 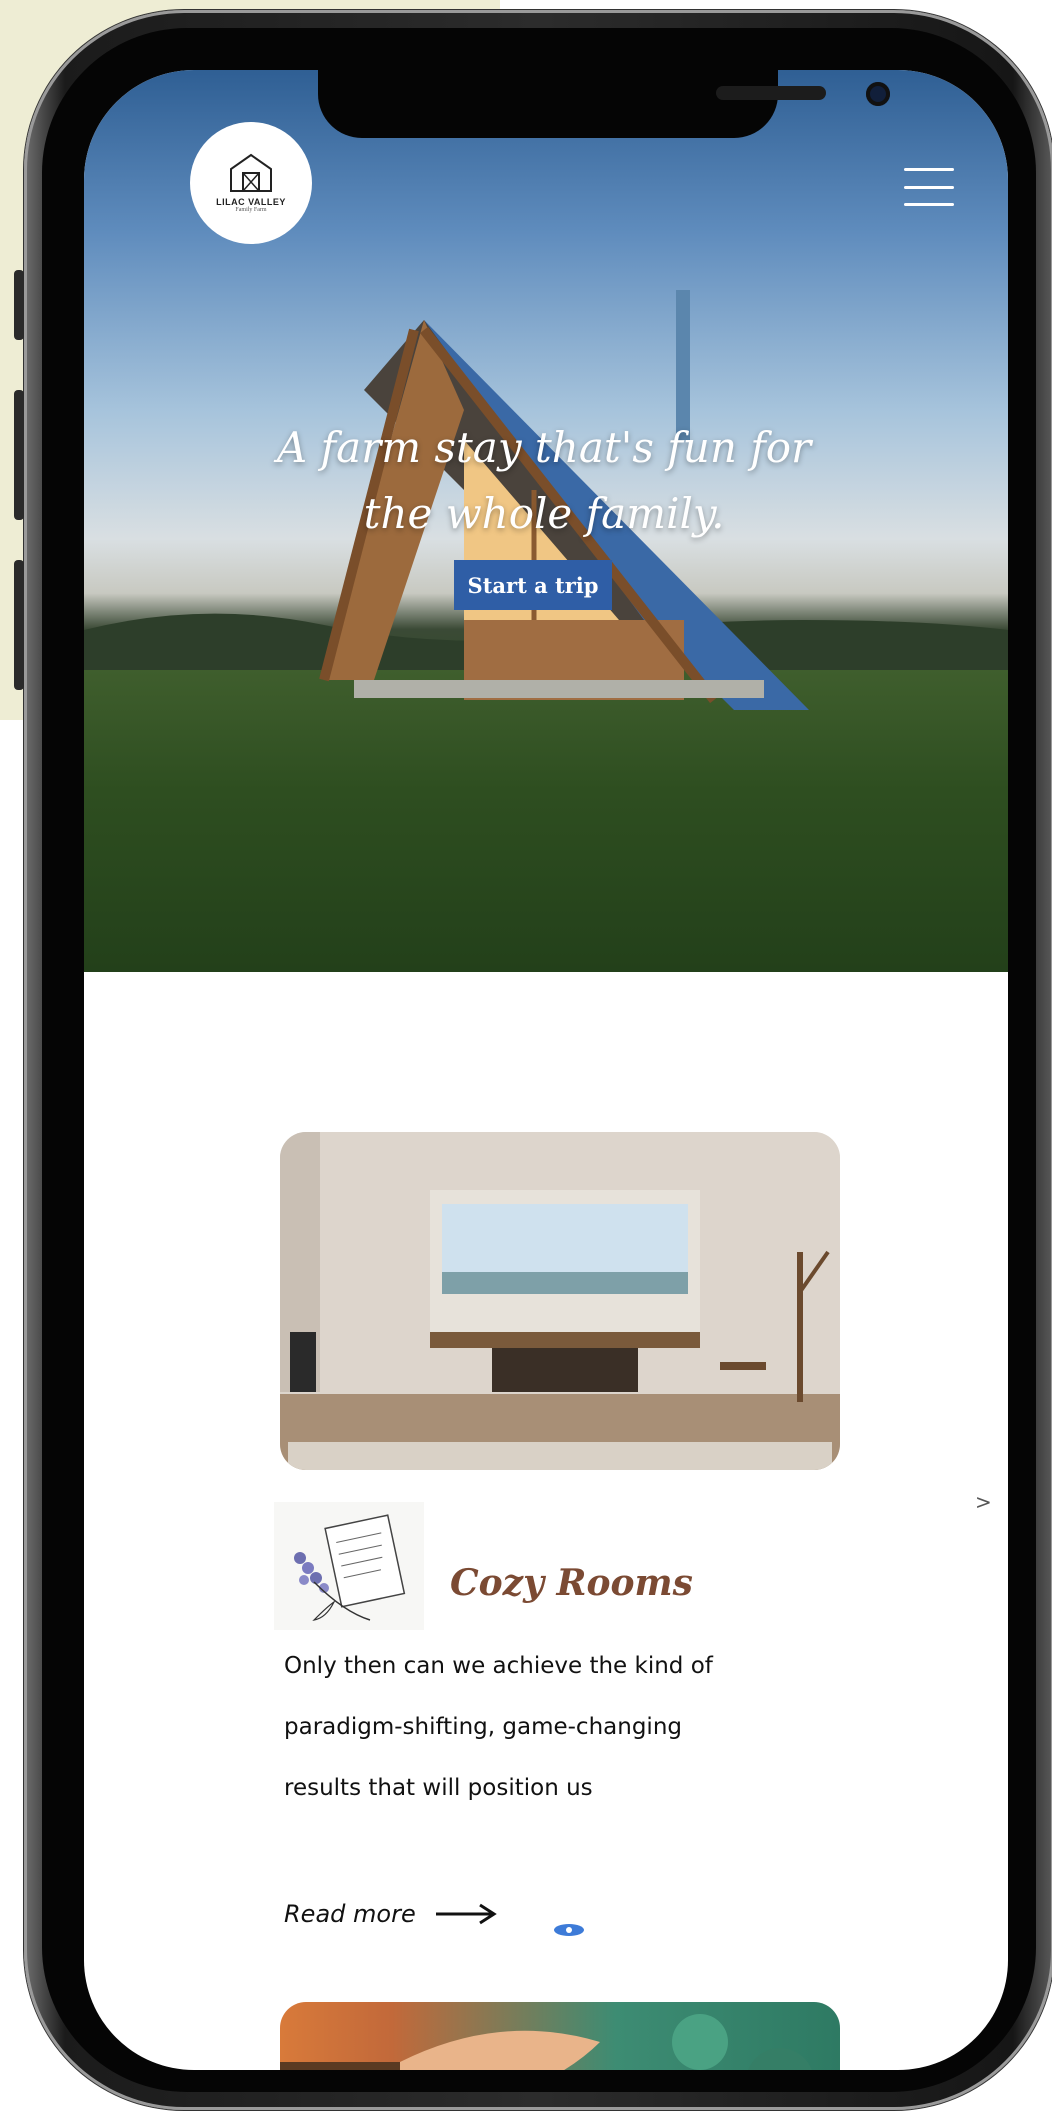 What do you see at coordinates (569, 1930) in the screenshot?
I see `carousel-indicator-dot` at bounding box center [569, 1930].